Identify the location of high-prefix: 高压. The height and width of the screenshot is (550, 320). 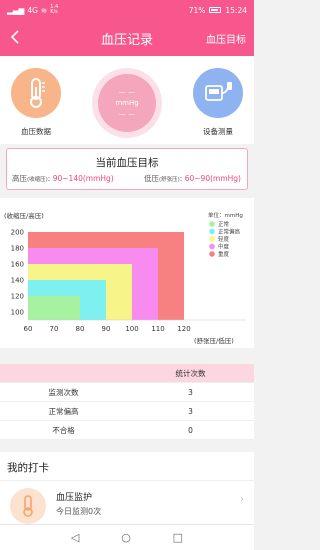
(19, 178).